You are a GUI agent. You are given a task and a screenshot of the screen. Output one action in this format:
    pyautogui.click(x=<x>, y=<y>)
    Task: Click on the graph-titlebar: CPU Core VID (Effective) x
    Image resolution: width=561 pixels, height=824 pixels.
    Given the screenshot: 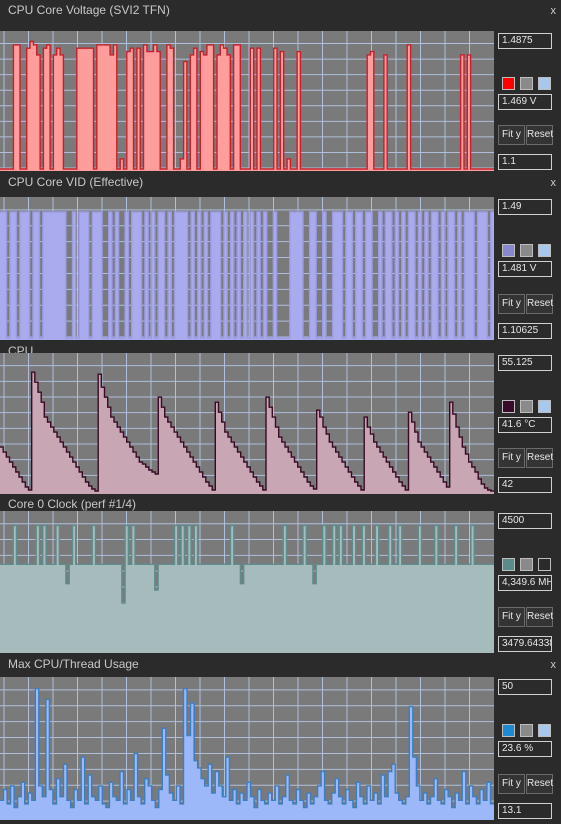 What is the action you would take?
    pyautogui.click(x=280, y=183)
    